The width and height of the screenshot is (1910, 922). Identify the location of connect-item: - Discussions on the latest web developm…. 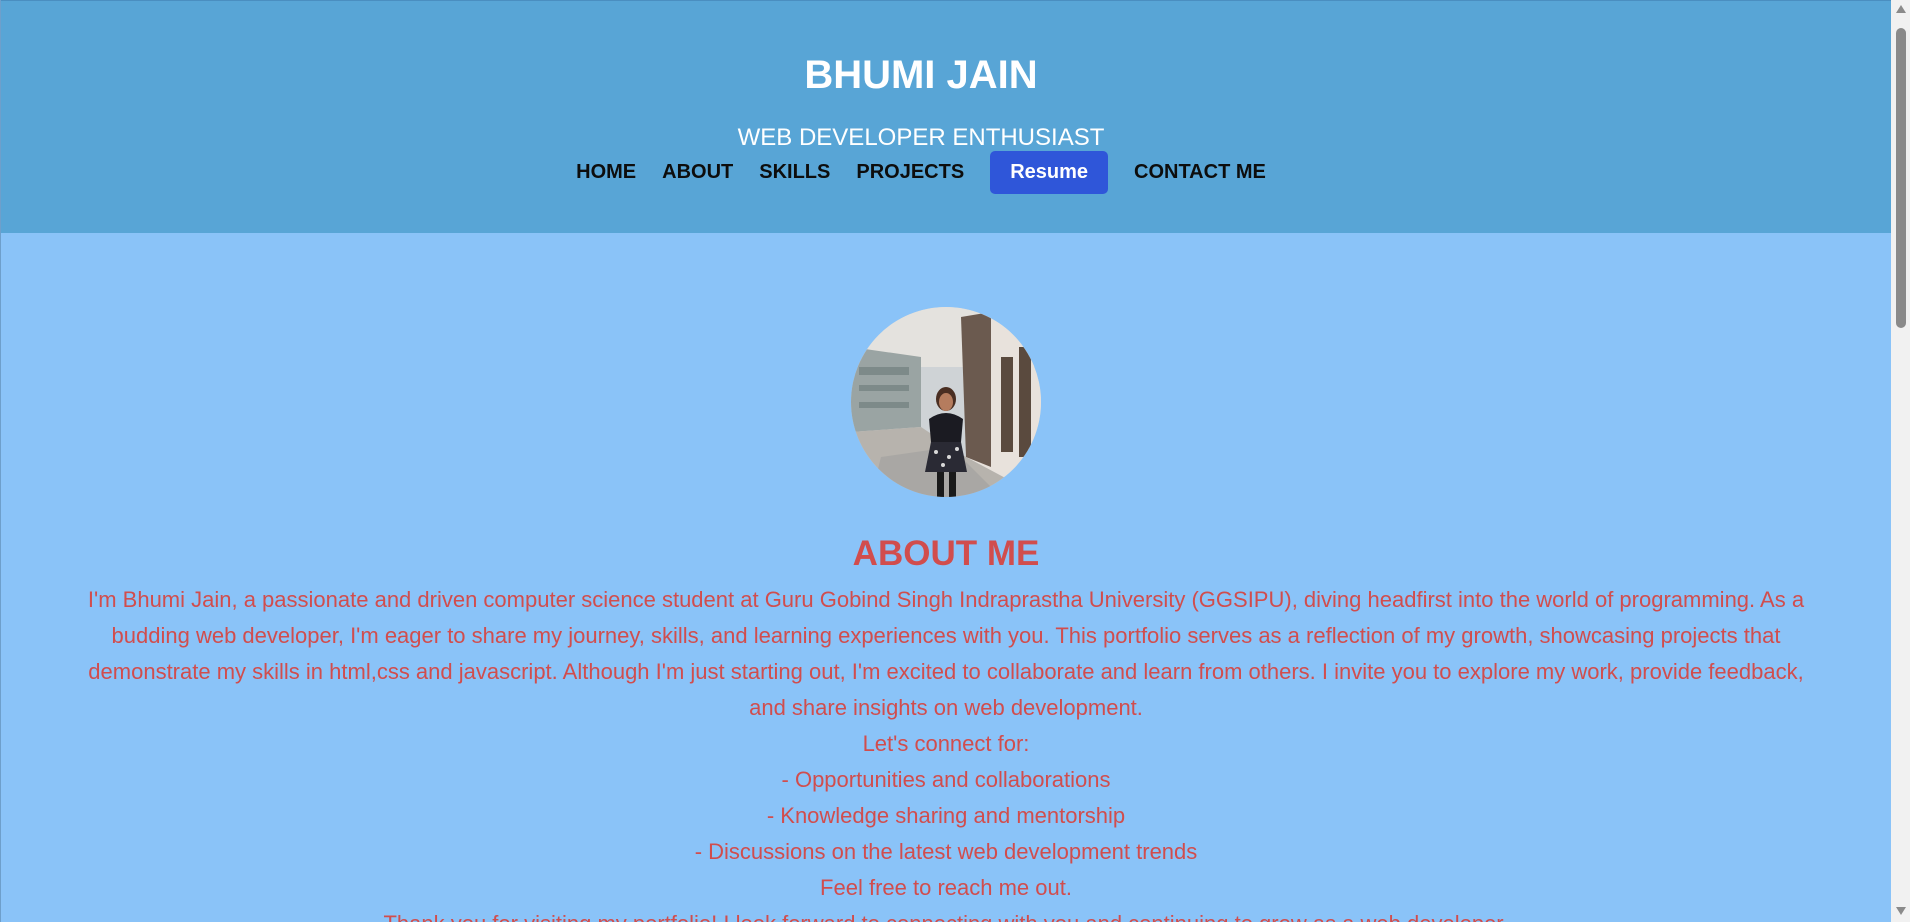
(946, 851).